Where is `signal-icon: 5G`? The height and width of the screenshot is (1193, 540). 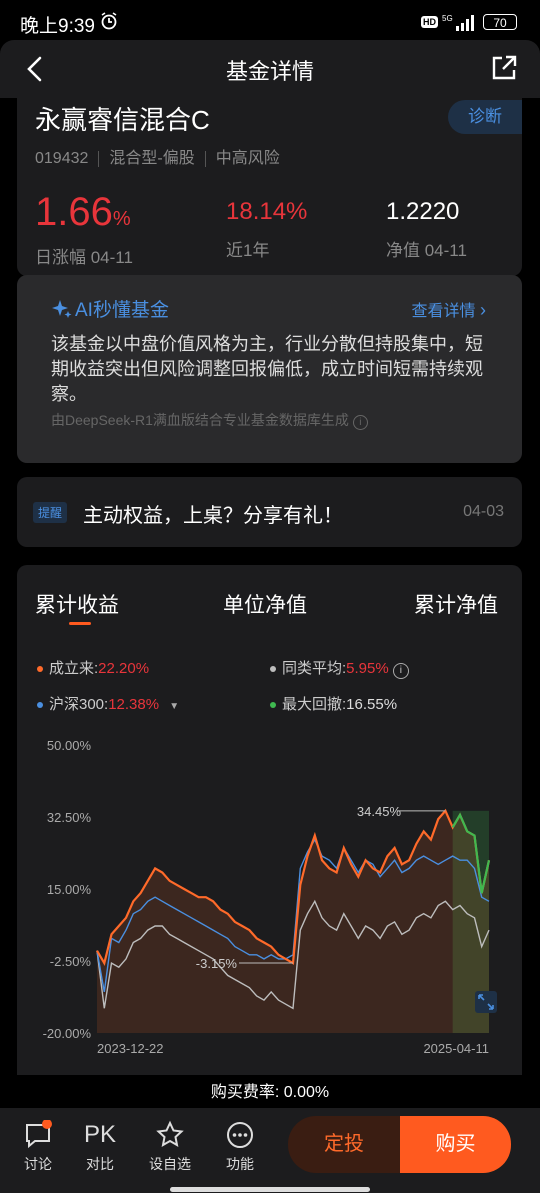 signal-icon: 5G is located at coordinates (458, 22).